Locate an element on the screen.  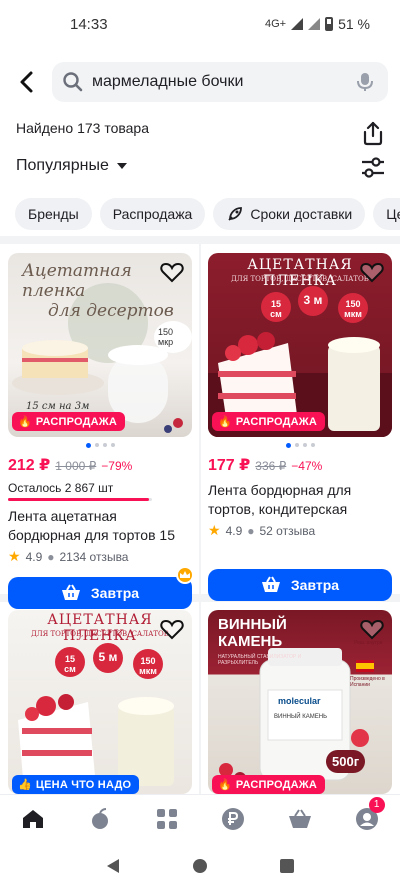
search-icon is located at coordinates (73, 82).